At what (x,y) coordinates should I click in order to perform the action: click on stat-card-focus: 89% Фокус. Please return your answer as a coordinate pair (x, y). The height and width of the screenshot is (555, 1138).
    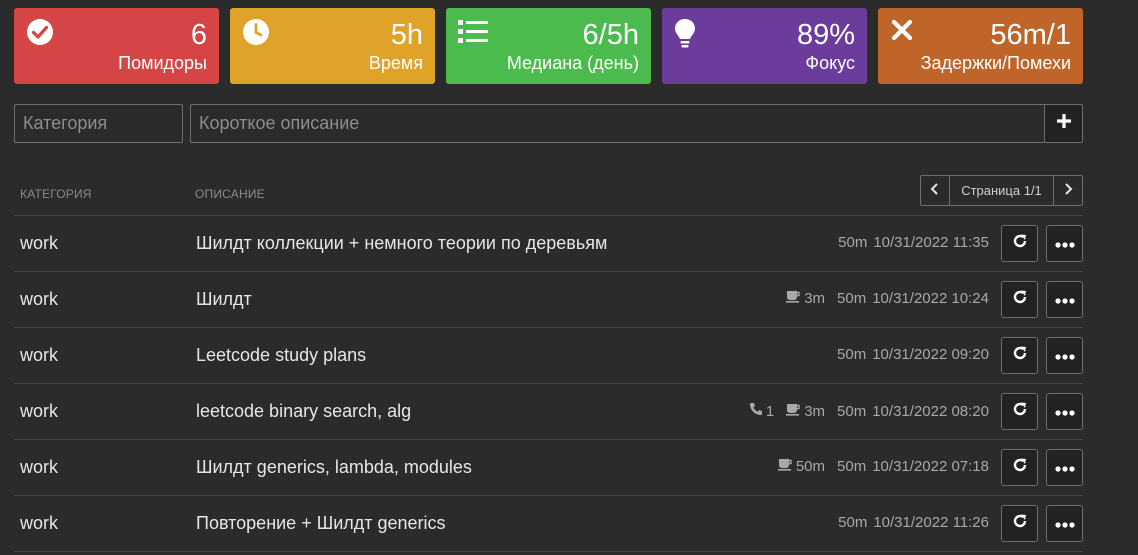
    Looking at the image, I should click on (764, 46).